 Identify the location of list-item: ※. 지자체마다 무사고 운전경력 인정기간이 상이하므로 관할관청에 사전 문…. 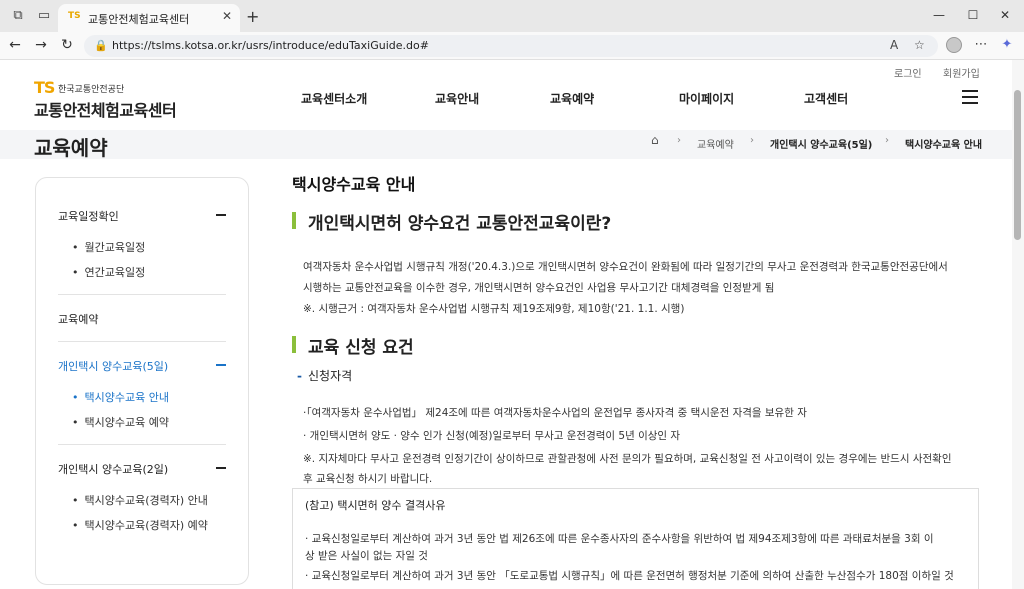
(627, 459).